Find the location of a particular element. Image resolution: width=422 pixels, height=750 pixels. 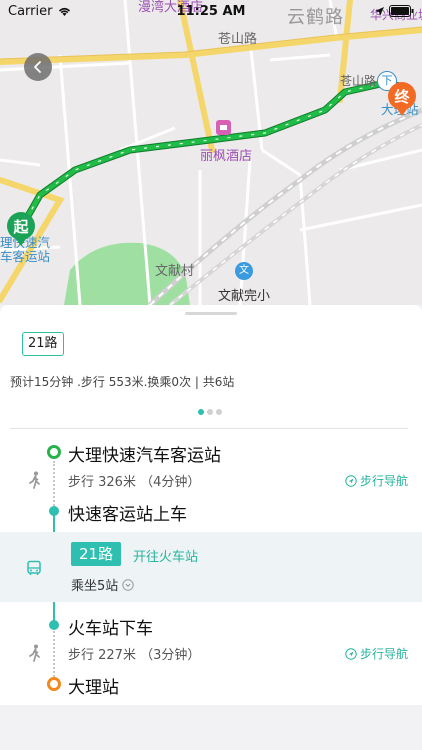

start-node is located at coordinates (54, 452).